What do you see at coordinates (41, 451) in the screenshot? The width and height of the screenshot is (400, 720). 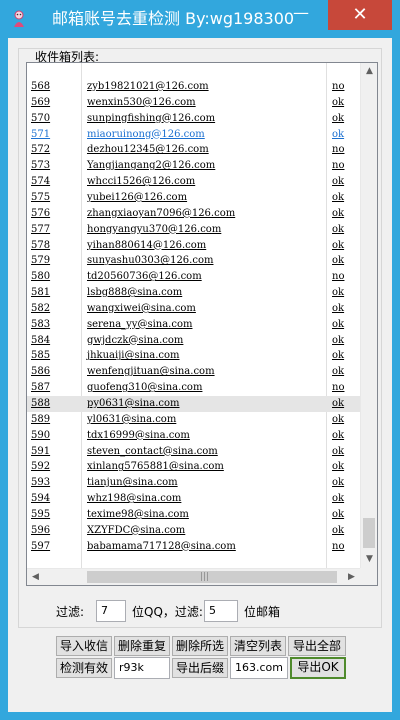 I see `row-number: 591` at bounding box center [41, 451].